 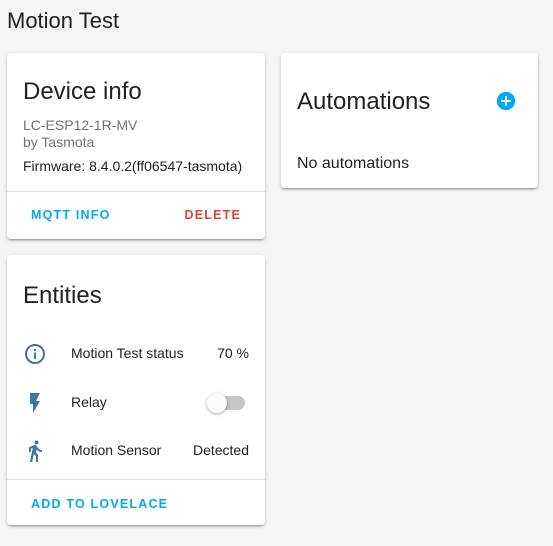 What do you see at coordinates (63, 20) in the screenshot?
I see `page-title: Motion Test` at bounding box center [63, 20].